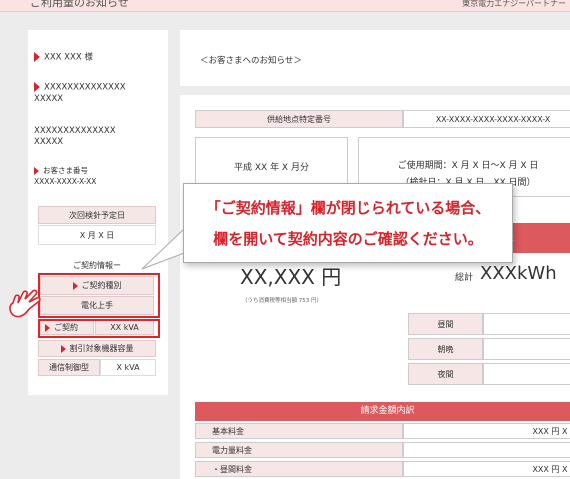  What do you see at coordinates (445, 349) in the screenshot?
I see `usage-row-label: 朝晩` at bounding box center [445, 349].